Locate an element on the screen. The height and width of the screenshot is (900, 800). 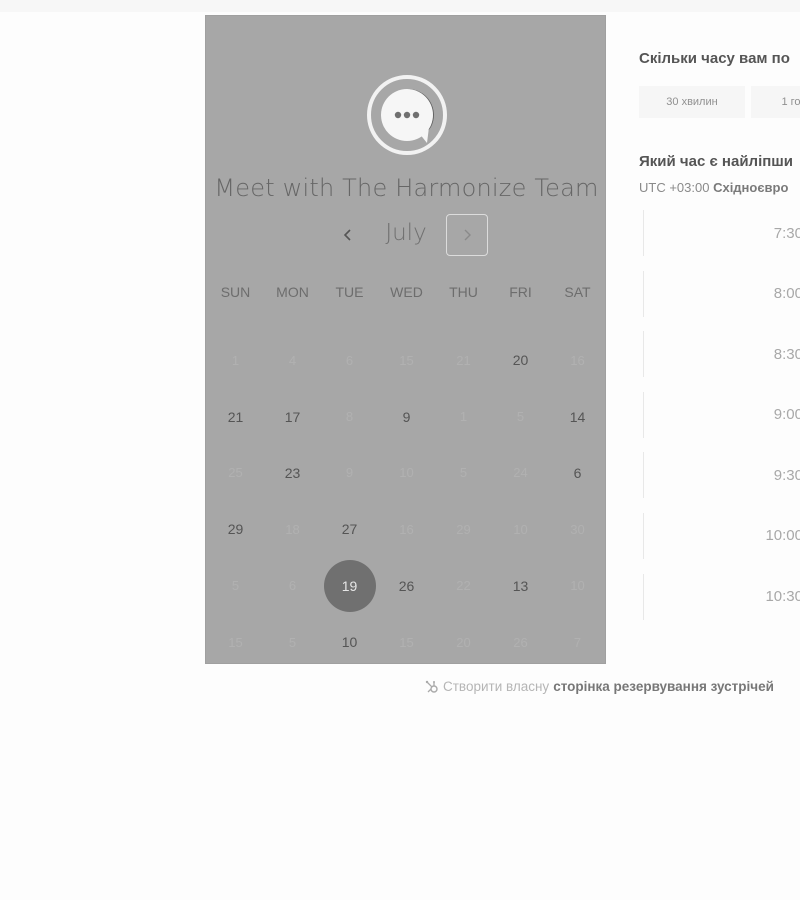
weekday-label: FRI is located at coordinates (520, 292).